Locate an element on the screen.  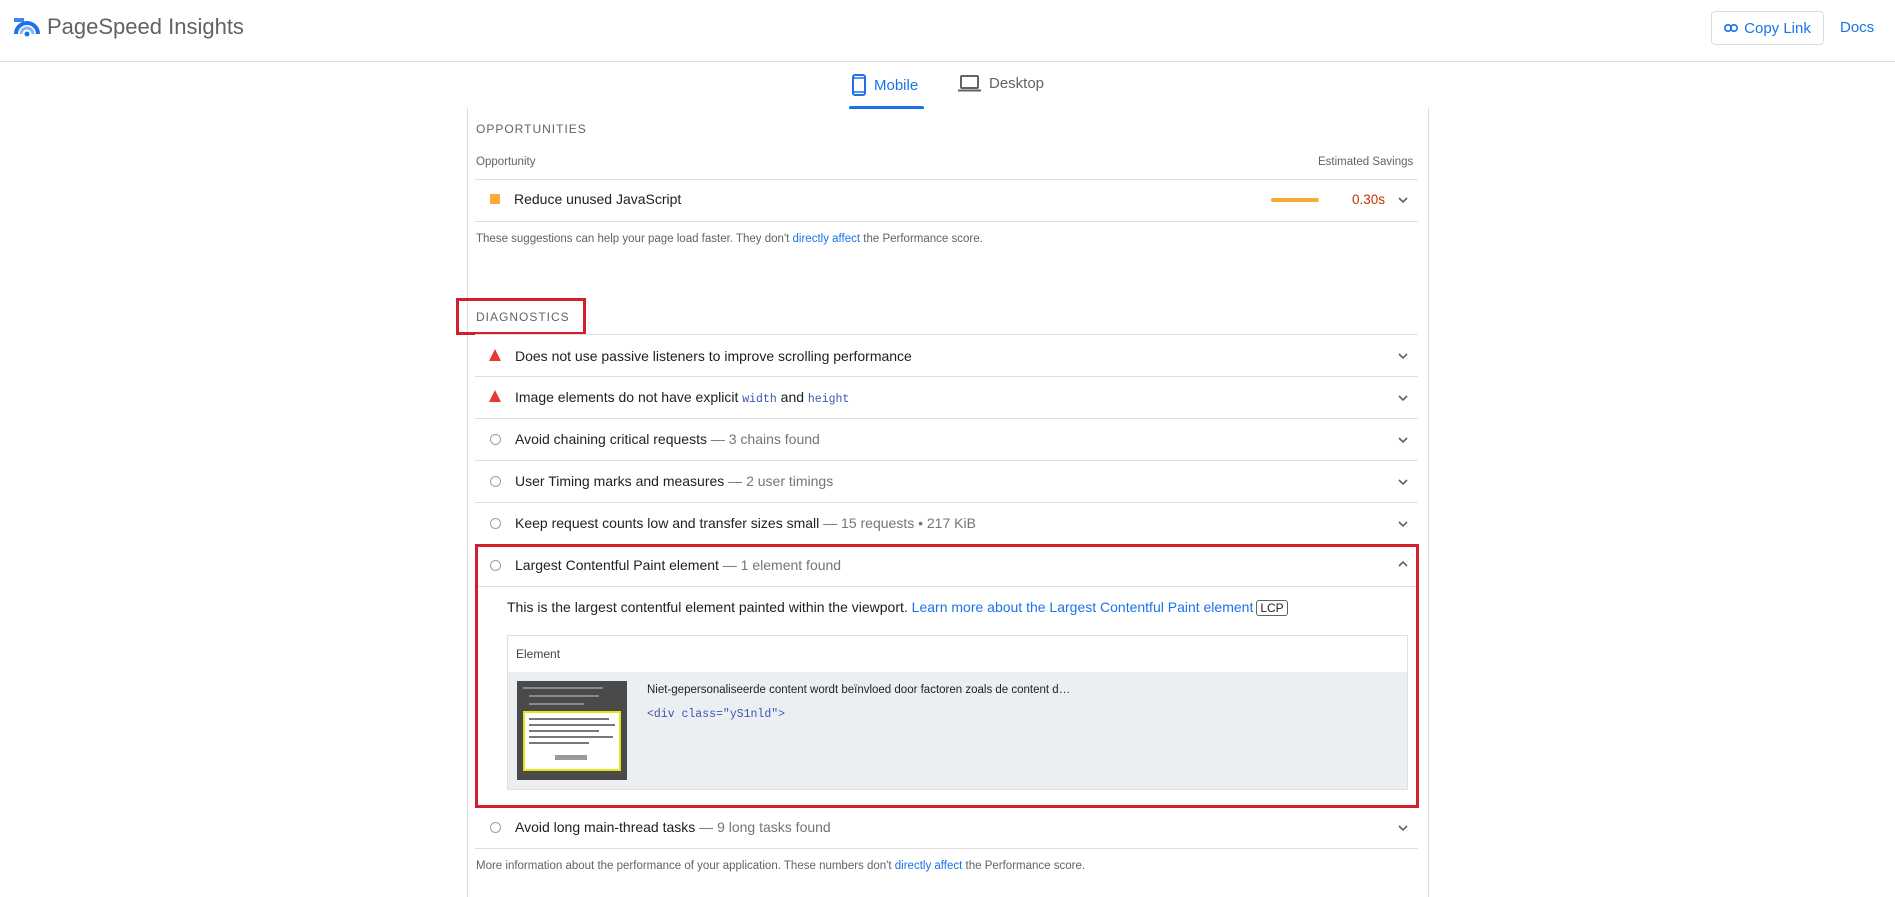
tab-desktop: Desktop is located at coordinates (1001, 83).